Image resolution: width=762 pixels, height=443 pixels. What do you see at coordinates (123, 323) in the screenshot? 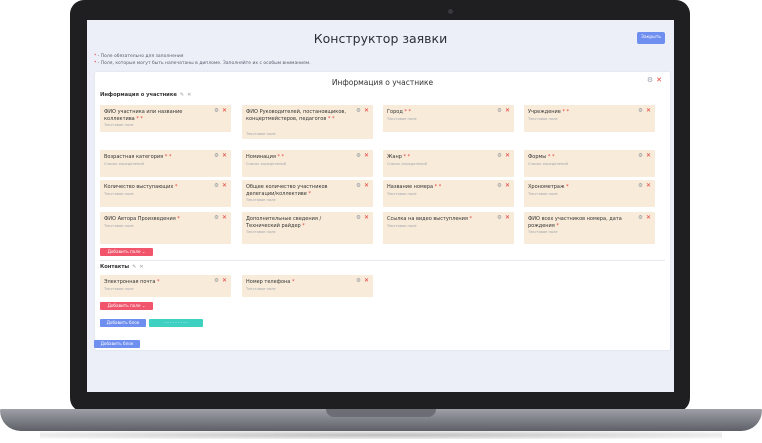
I see `add-block-inner-button: Добавить блок` at bounding box center [123, 323].